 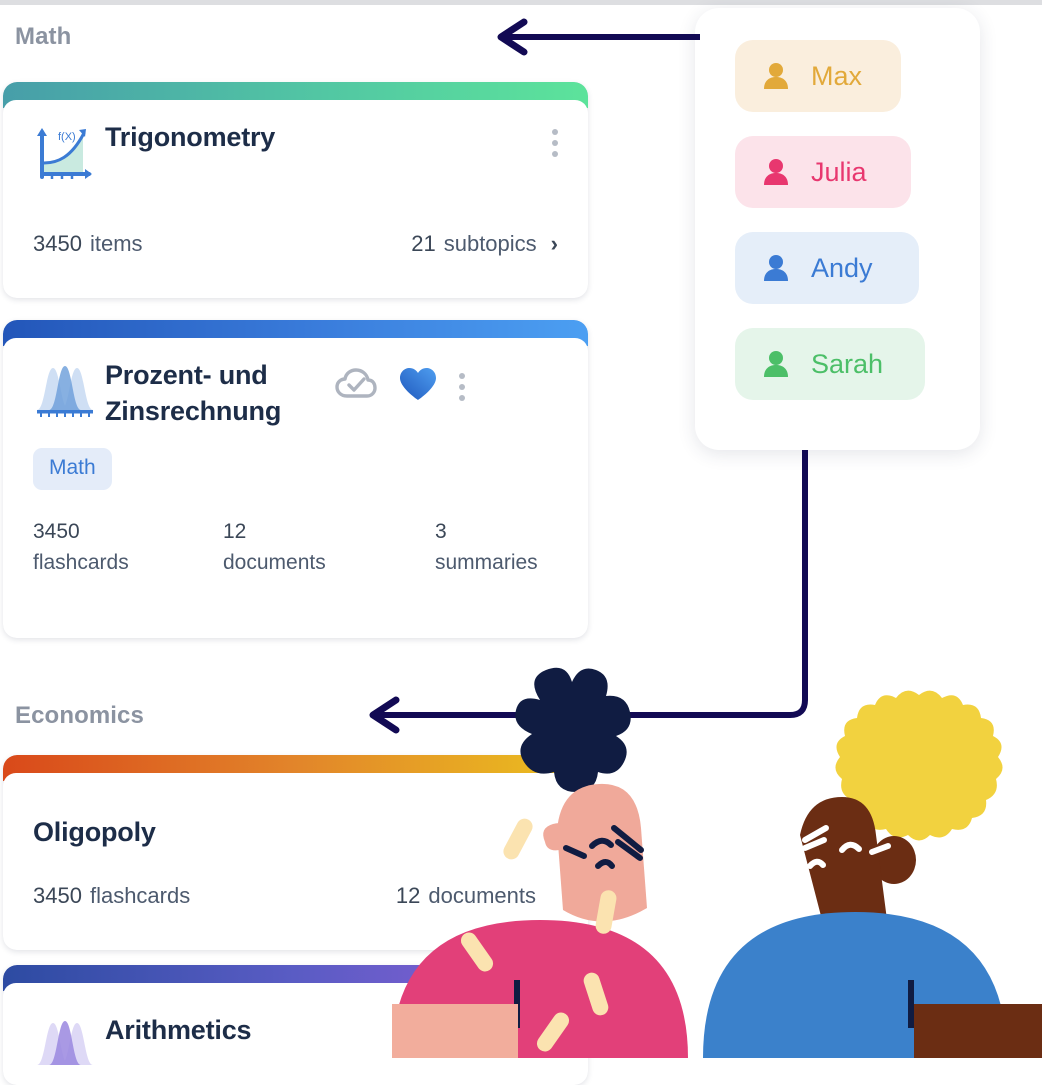 I want to click on user-name: Max, so click(x=837, y=75).